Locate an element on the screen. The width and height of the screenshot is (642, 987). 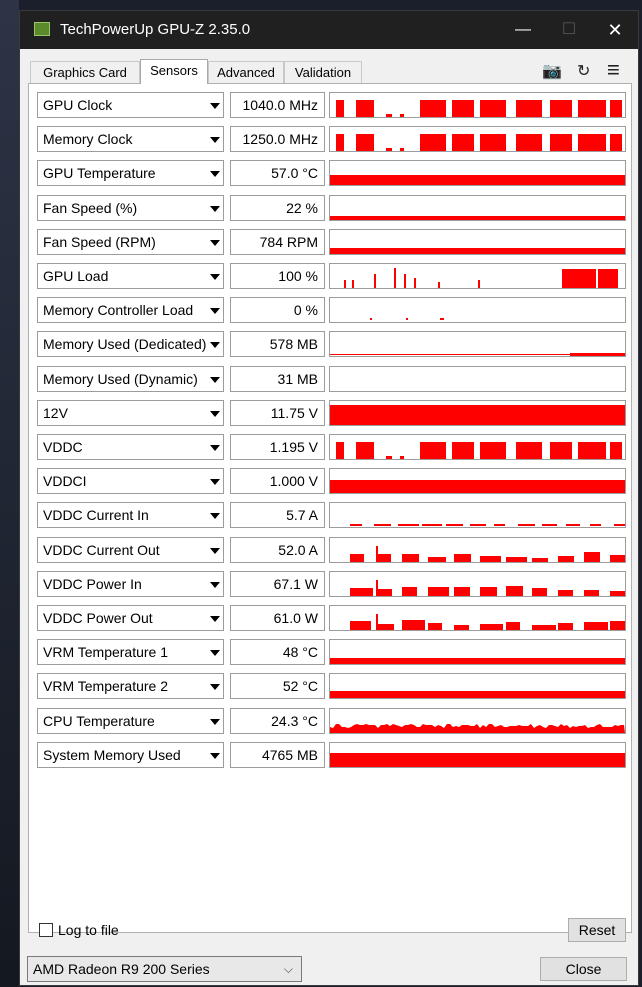
sensor-row: VDDC Current Out 52.0 A is located at coordinates (332, 550).